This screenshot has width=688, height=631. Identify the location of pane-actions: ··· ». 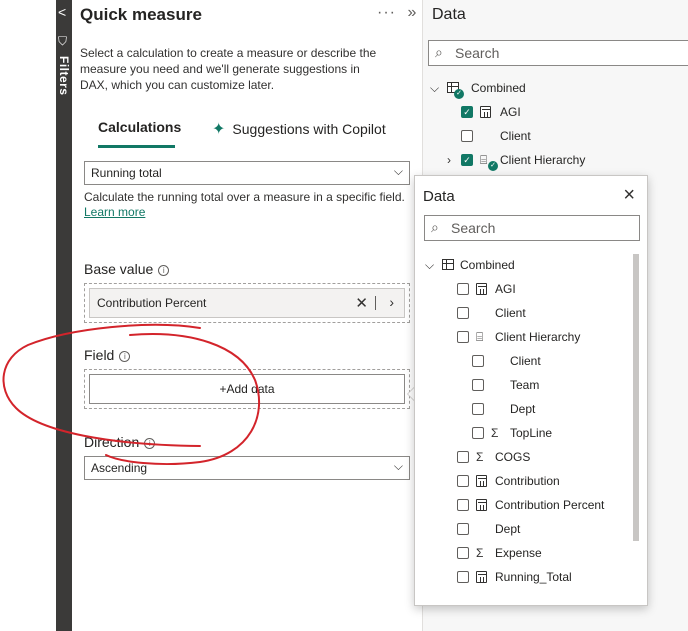
(397, 13).